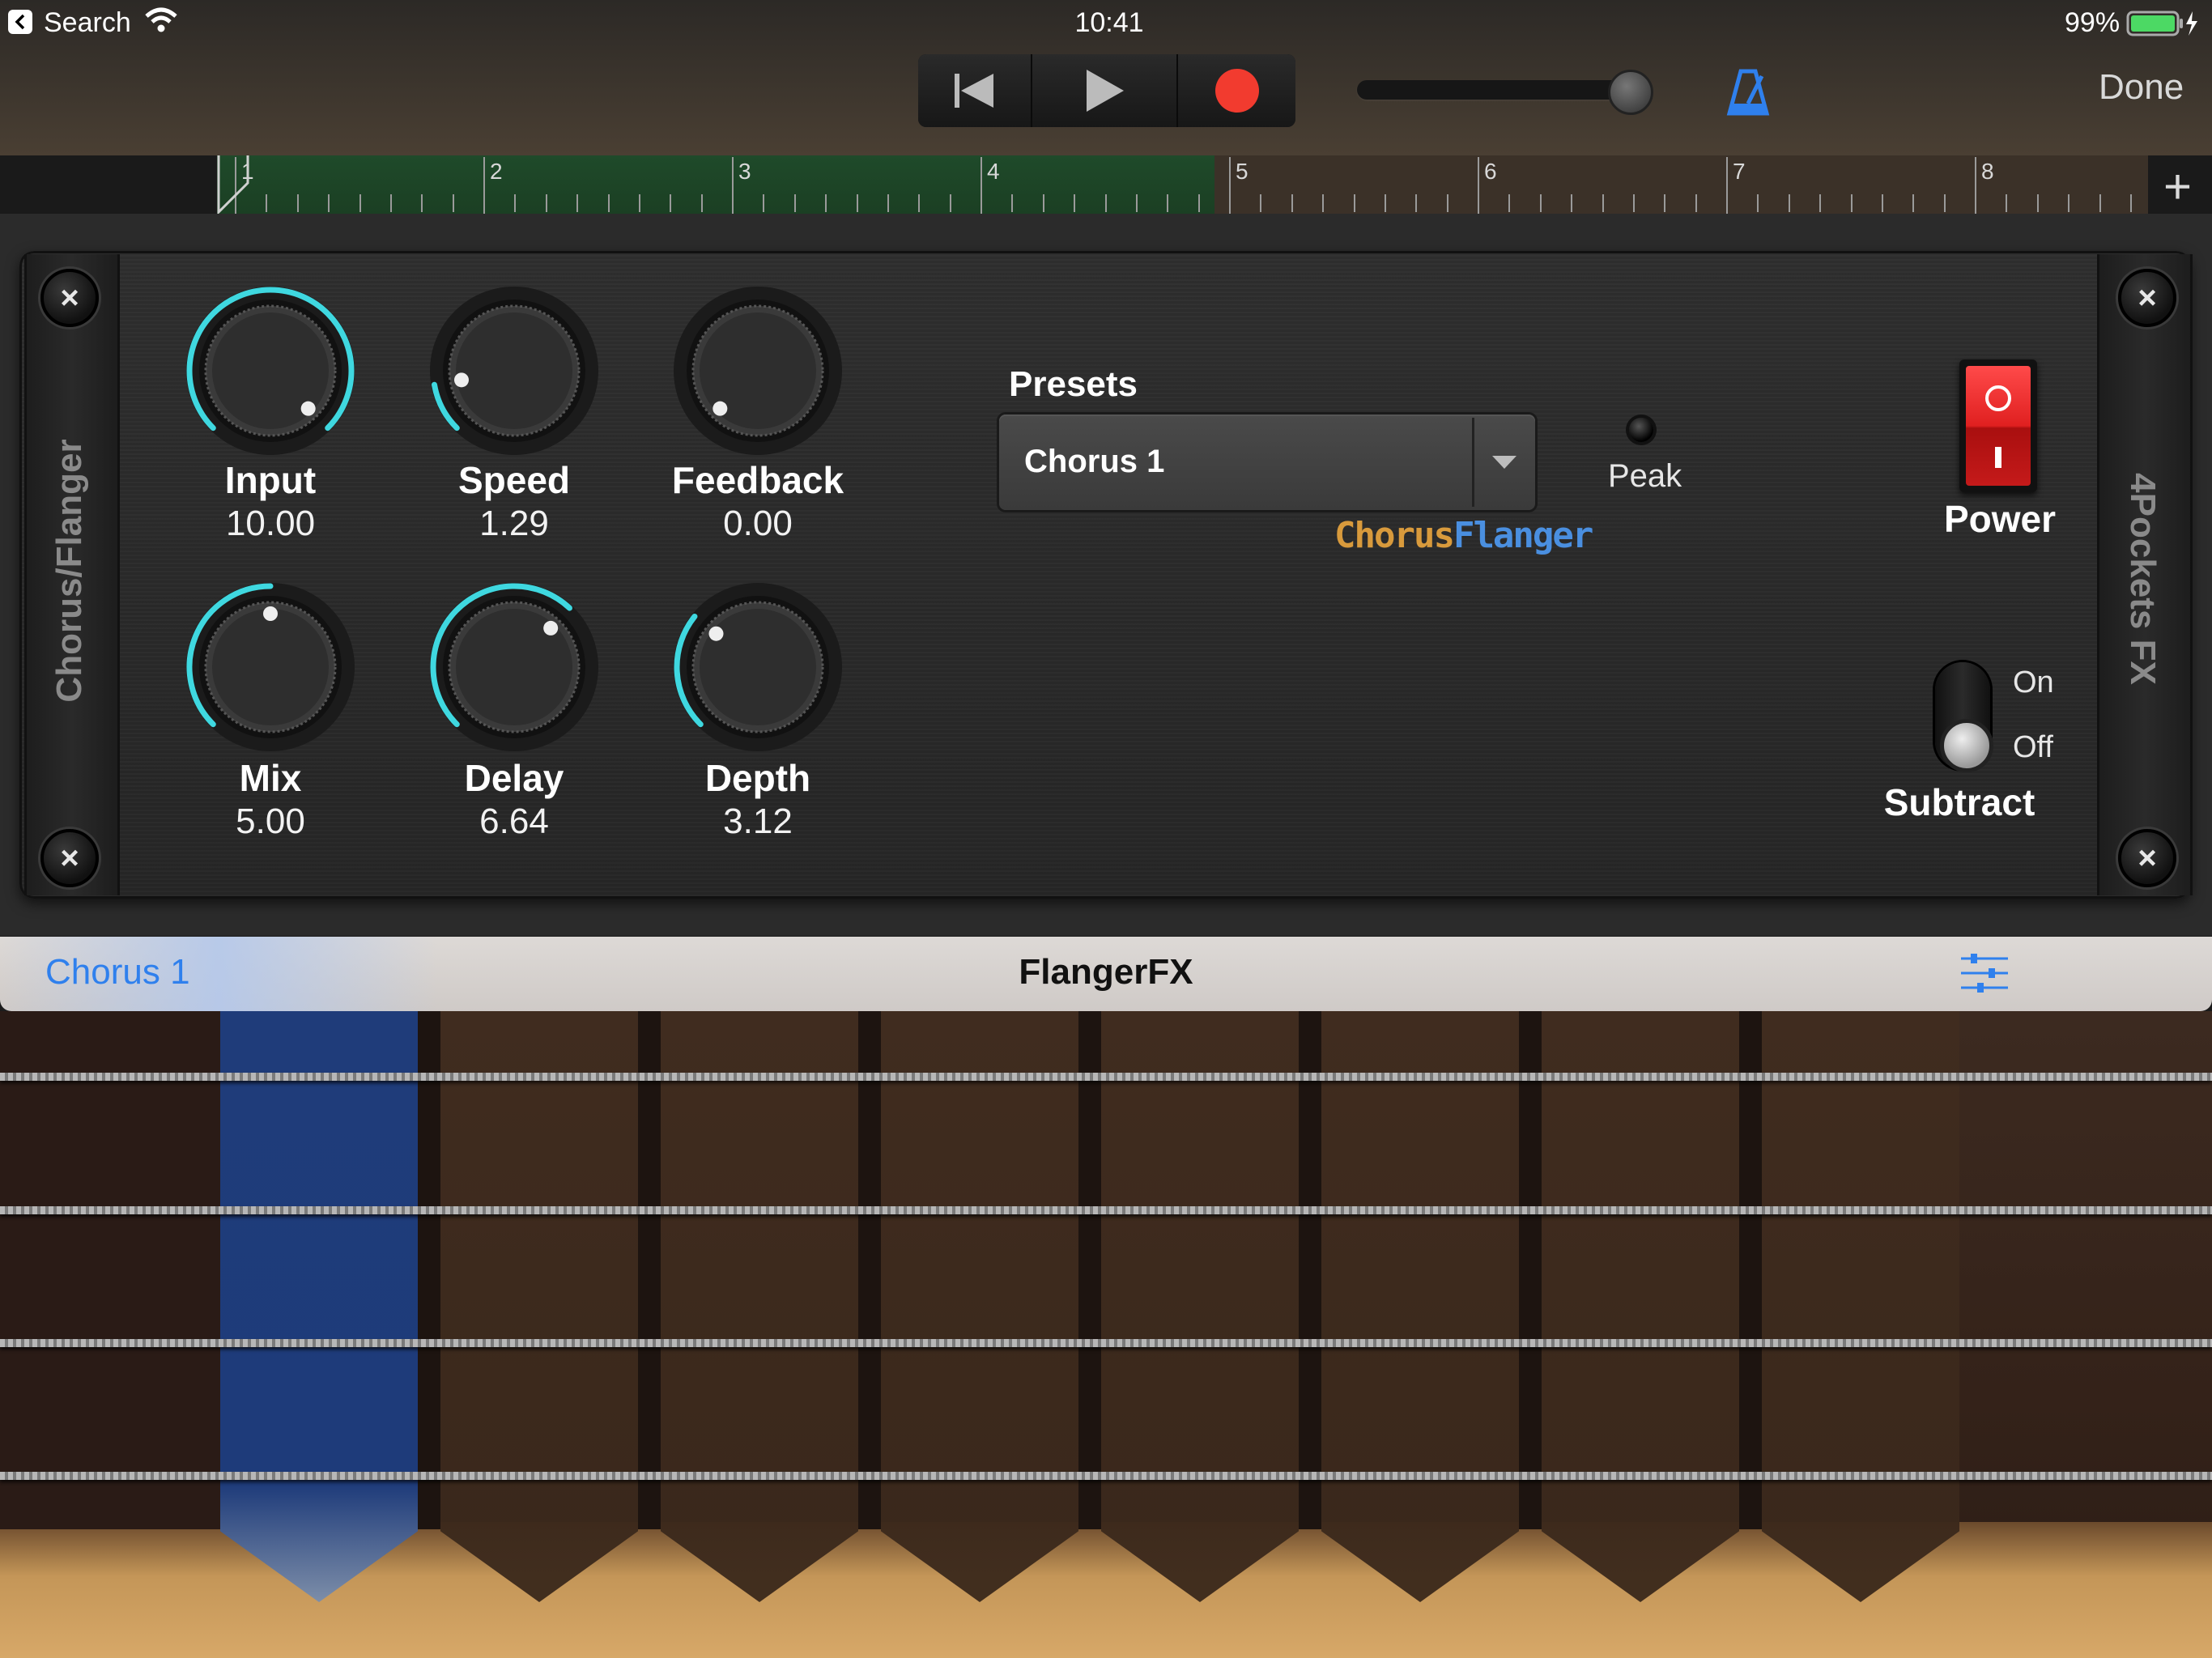  What do you see at coordinates (716, 184) in the screenshot?
I see `timeline-region` at bounding box center [716, 184].